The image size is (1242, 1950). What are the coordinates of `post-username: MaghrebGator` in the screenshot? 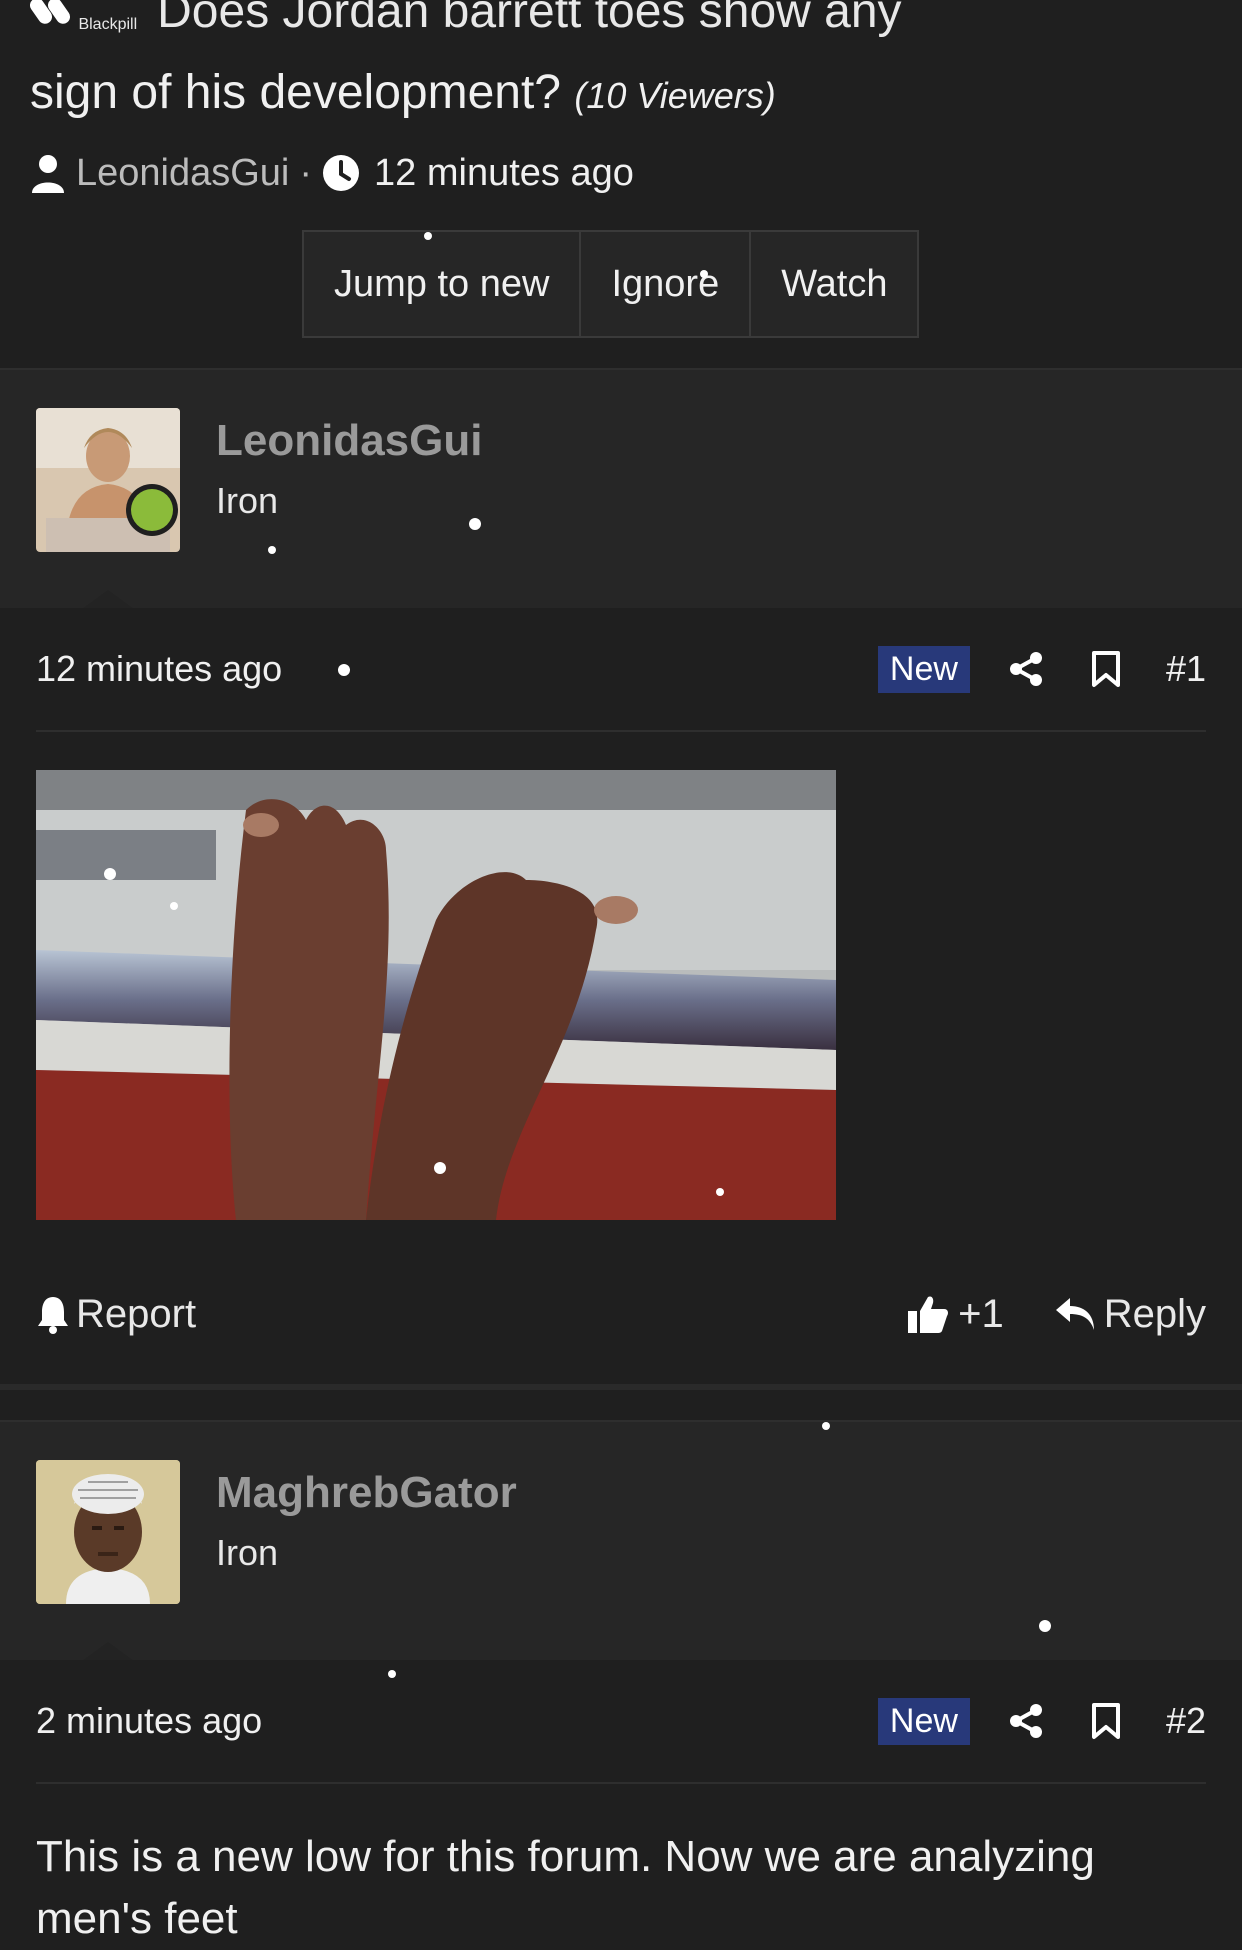 It's located at (366, 1493).